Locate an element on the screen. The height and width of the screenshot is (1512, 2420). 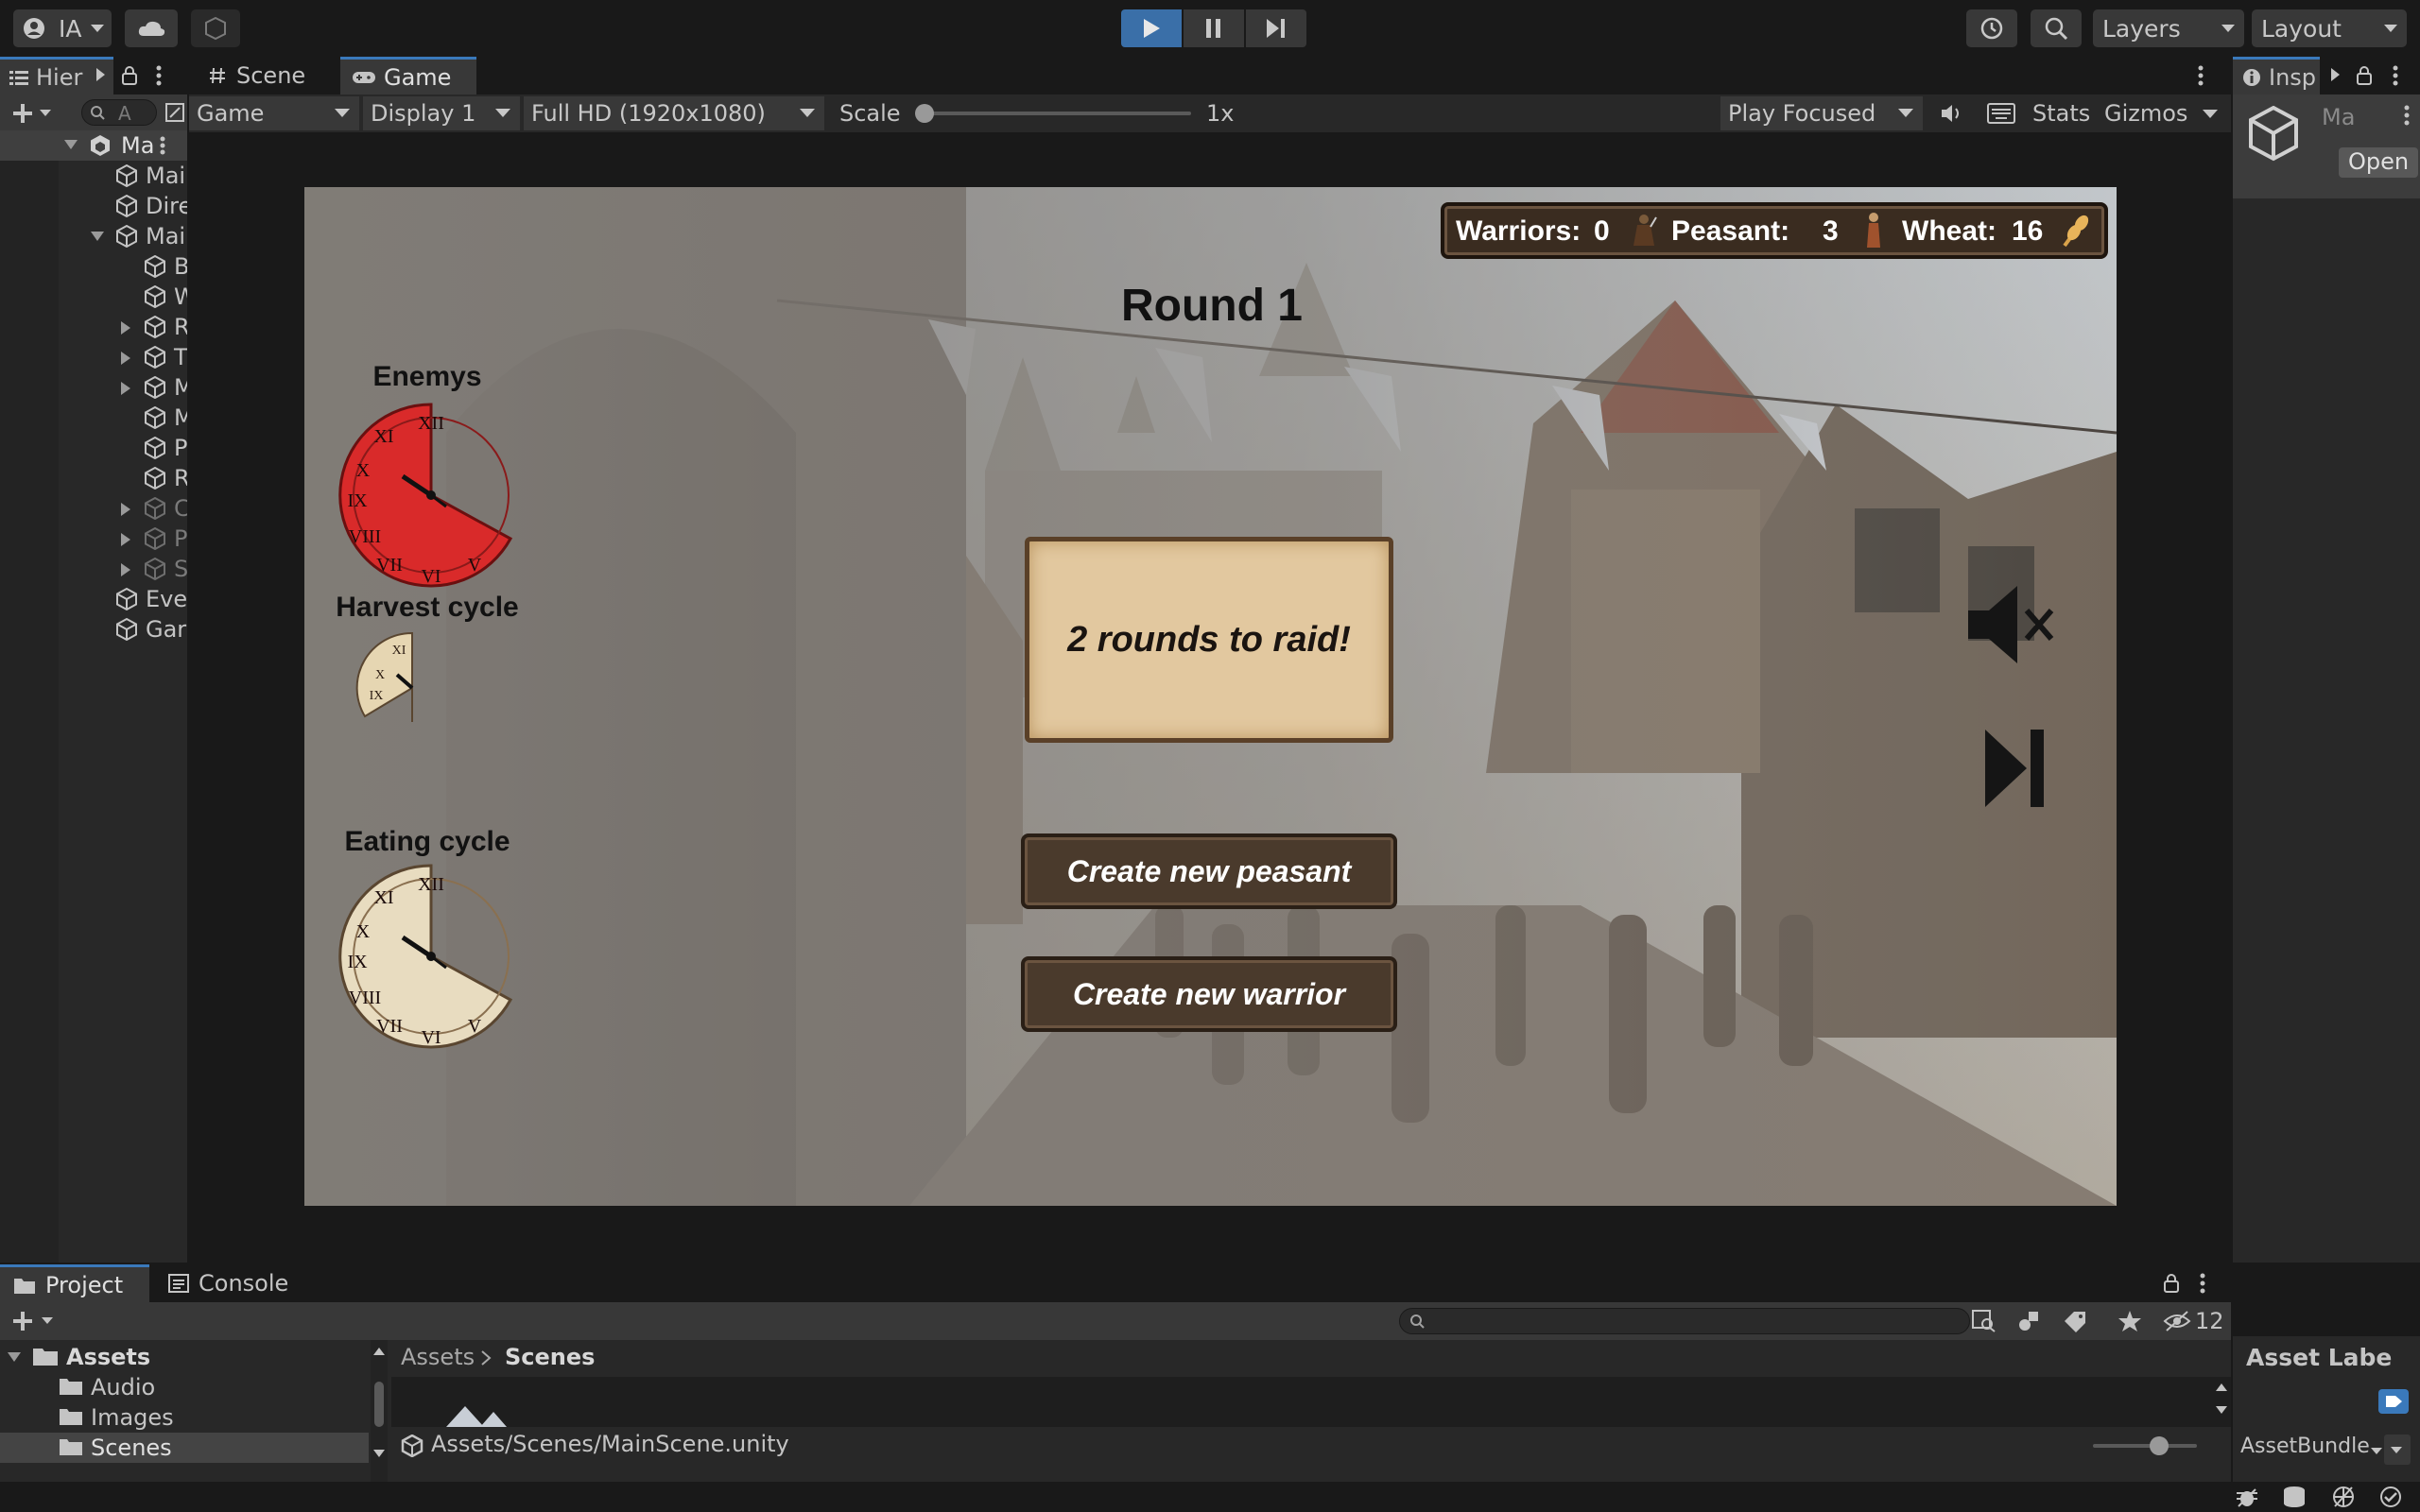
breadcrumb-current: Scenes is located at coordinates (550, 1357).